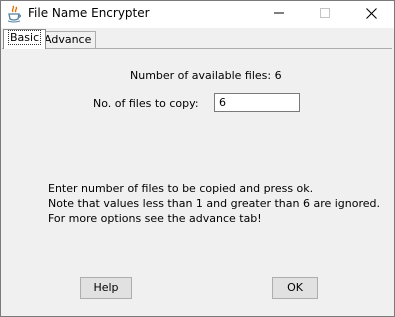 The image size is (395, 317). I want to click on minimize-icon, so click(279, 14).